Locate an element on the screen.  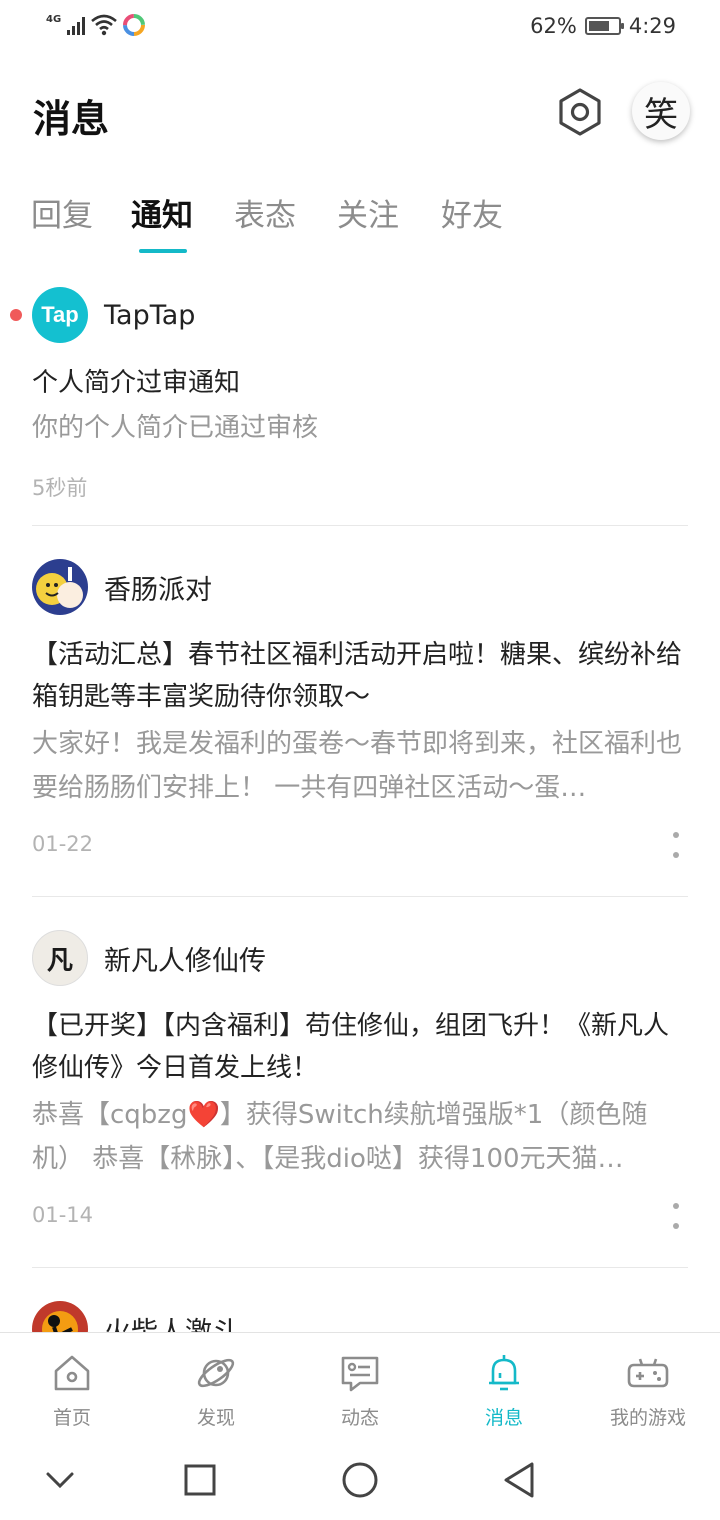
notification-title: 【已开奖】【内含福利】苟住修仙，组团飞升！《新凡人修仙传》今日首发上线！ is located at coordinates (351, 1047).